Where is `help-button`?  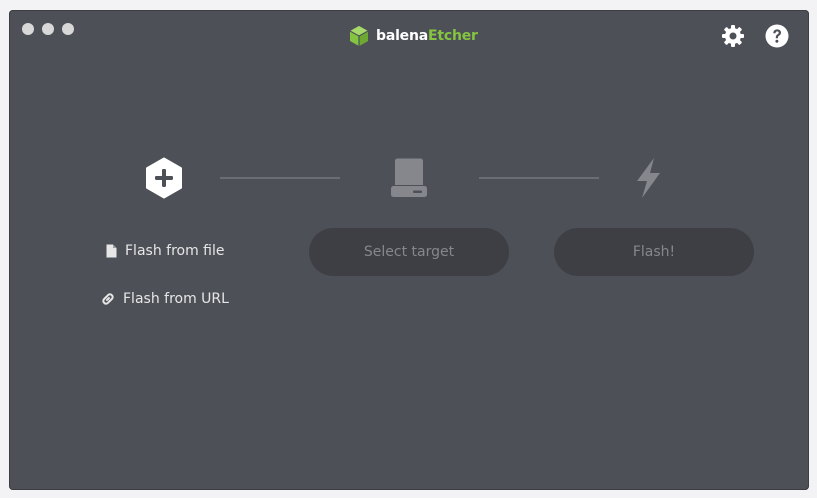
help-button is located at coordinates (777, 36).